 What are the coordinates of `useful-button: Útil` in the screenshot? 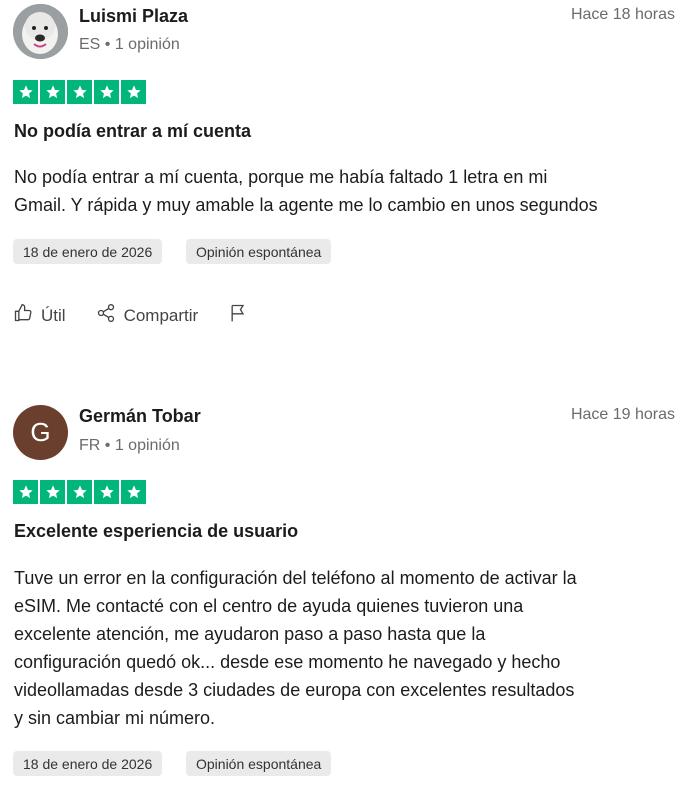 It's located at (39, 315).